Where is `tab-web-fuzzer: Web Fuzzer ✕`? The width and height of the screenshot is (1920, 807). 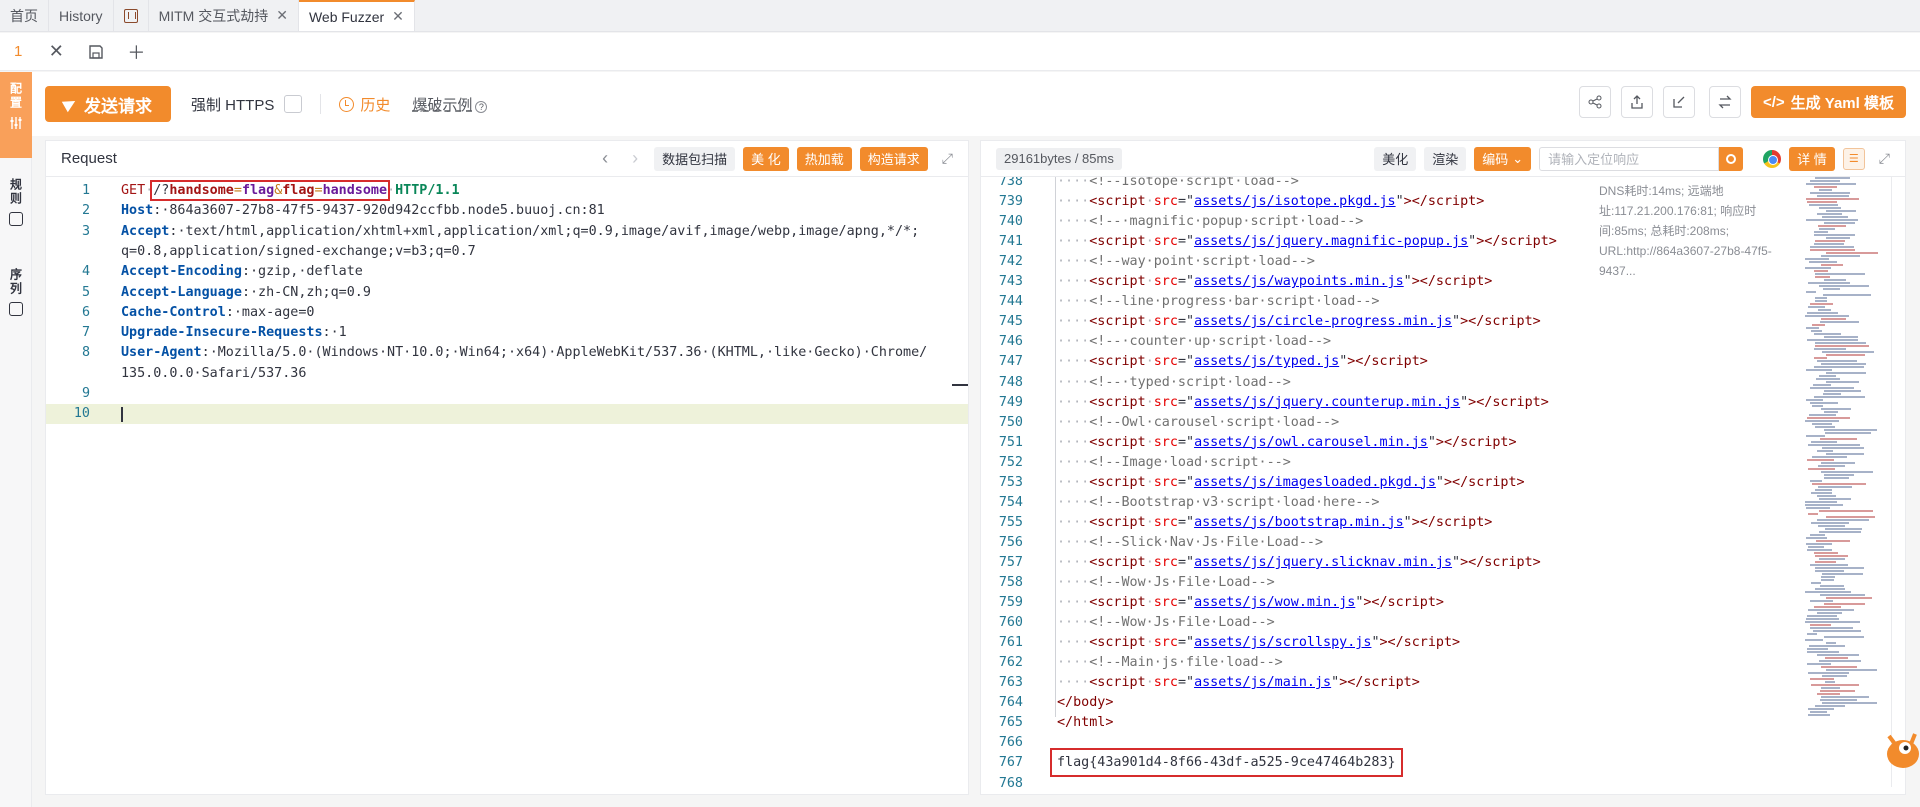
tab-web-fuzzer: Web Fuzzer ✕ is located at coordinates (356, 15).